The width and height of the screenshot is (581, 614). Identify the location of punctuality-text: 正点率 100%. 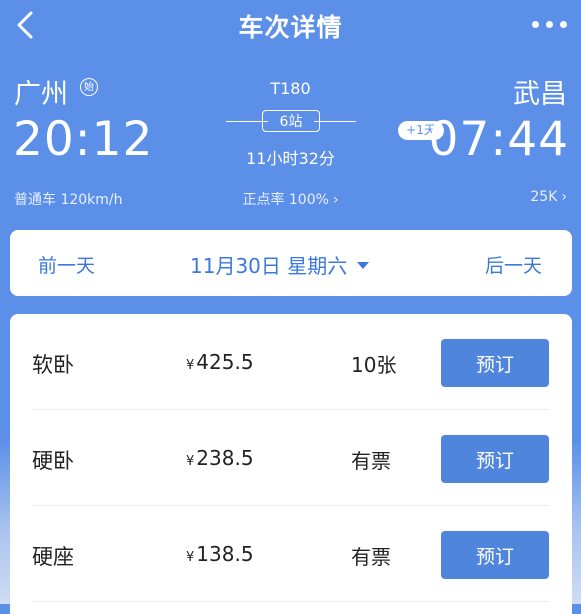
(285, 200).